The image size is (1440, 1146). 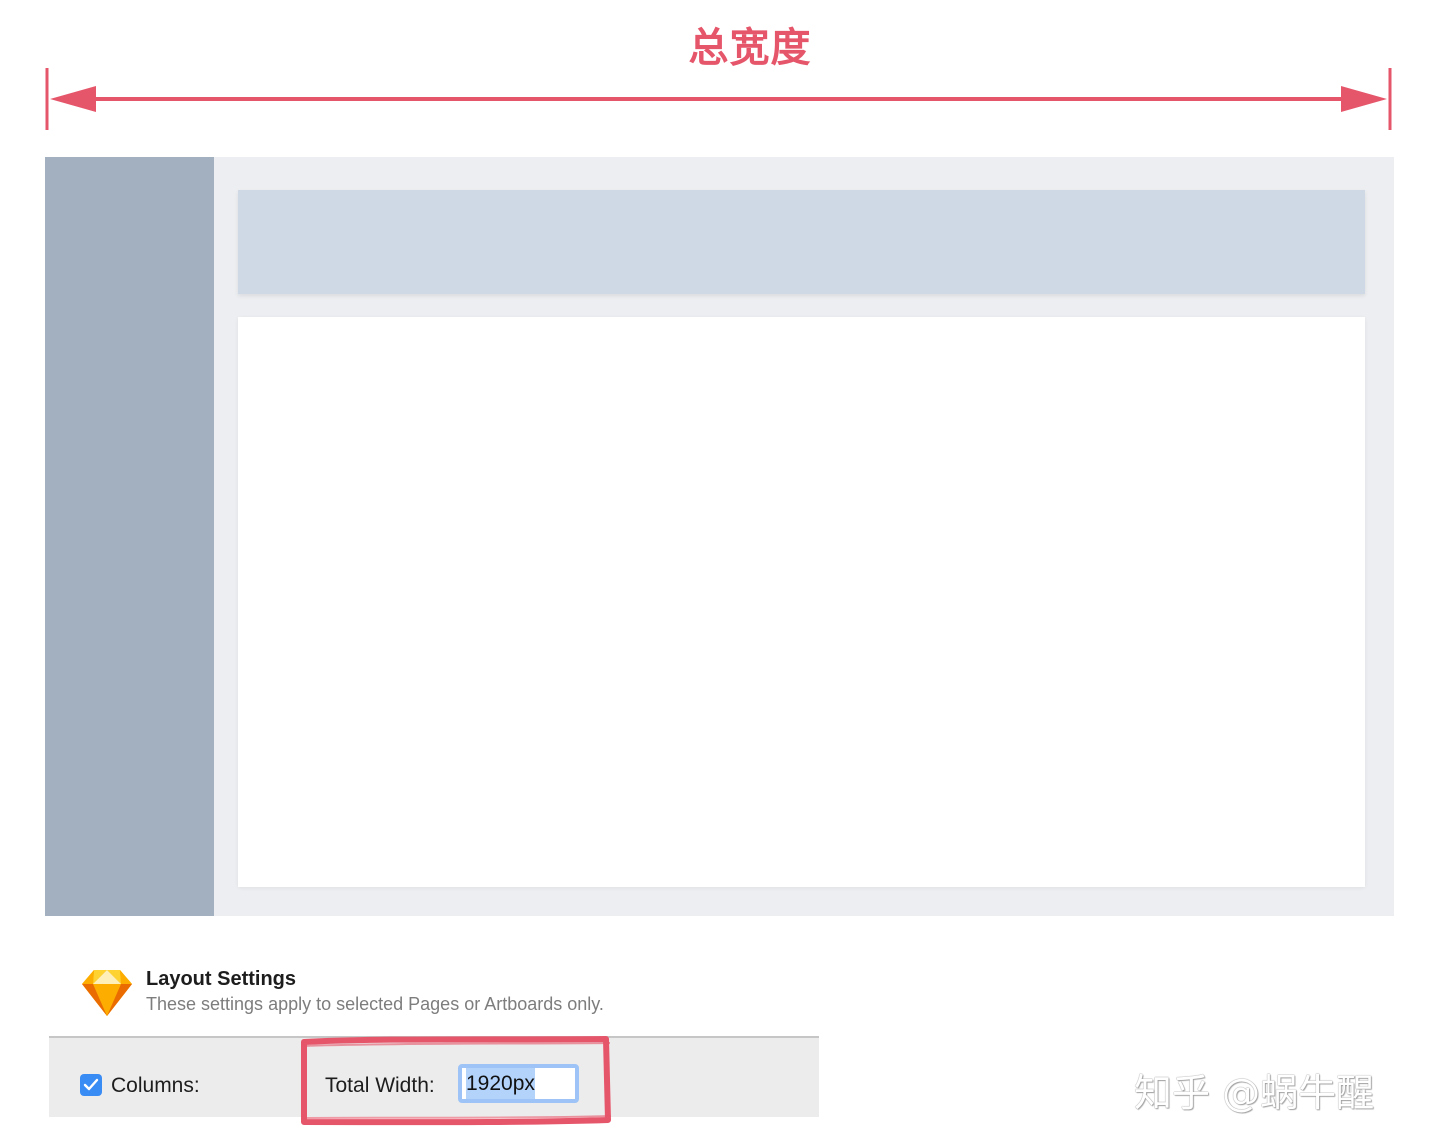 What do you see at coordinates (155, 1085) in the screenshot?
I see `columns-label: Columns:` at bounding box center [155, 1085].